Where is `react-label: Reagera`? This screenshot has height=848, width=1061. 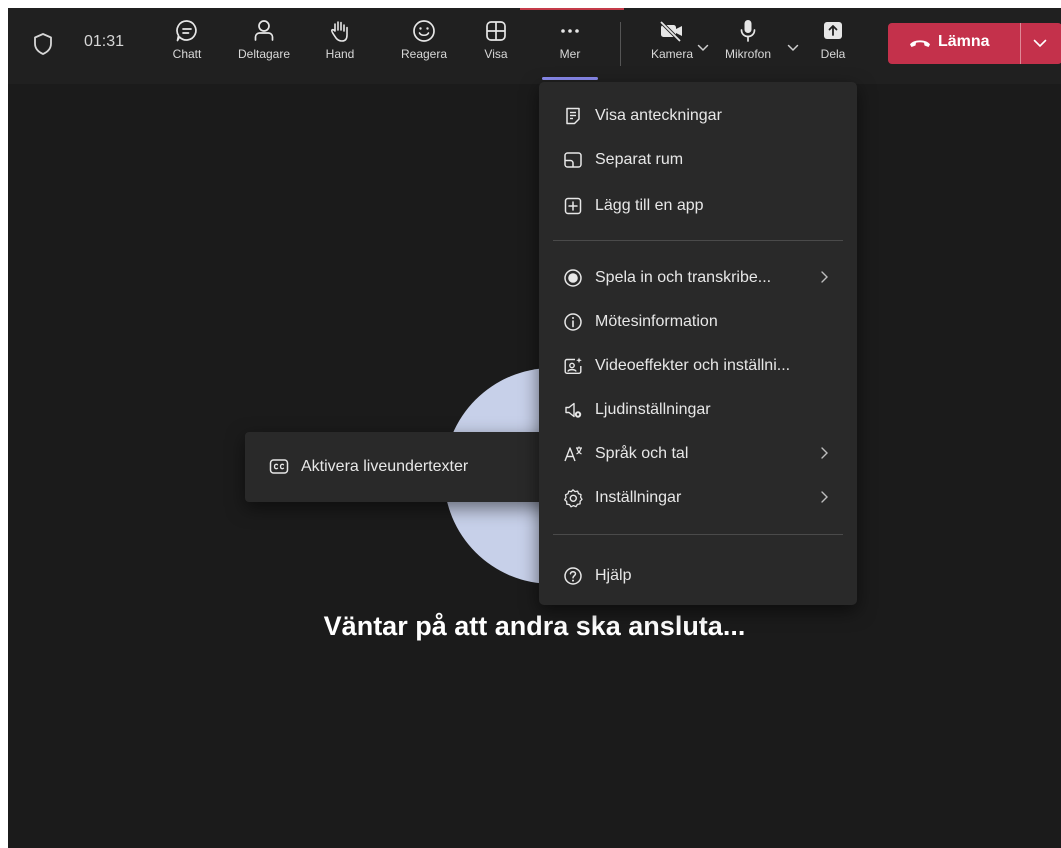
react-label: Reagera is located at coordinates (424, 54).